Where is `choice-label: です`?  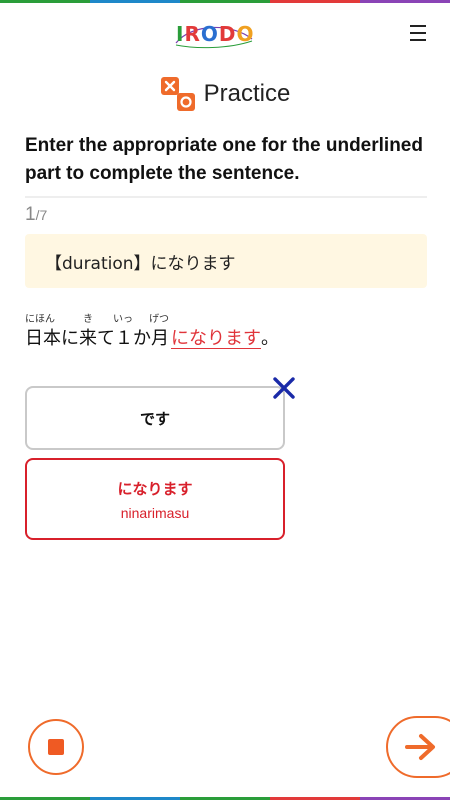 choice-label: です is located at coordinates (154, 418).